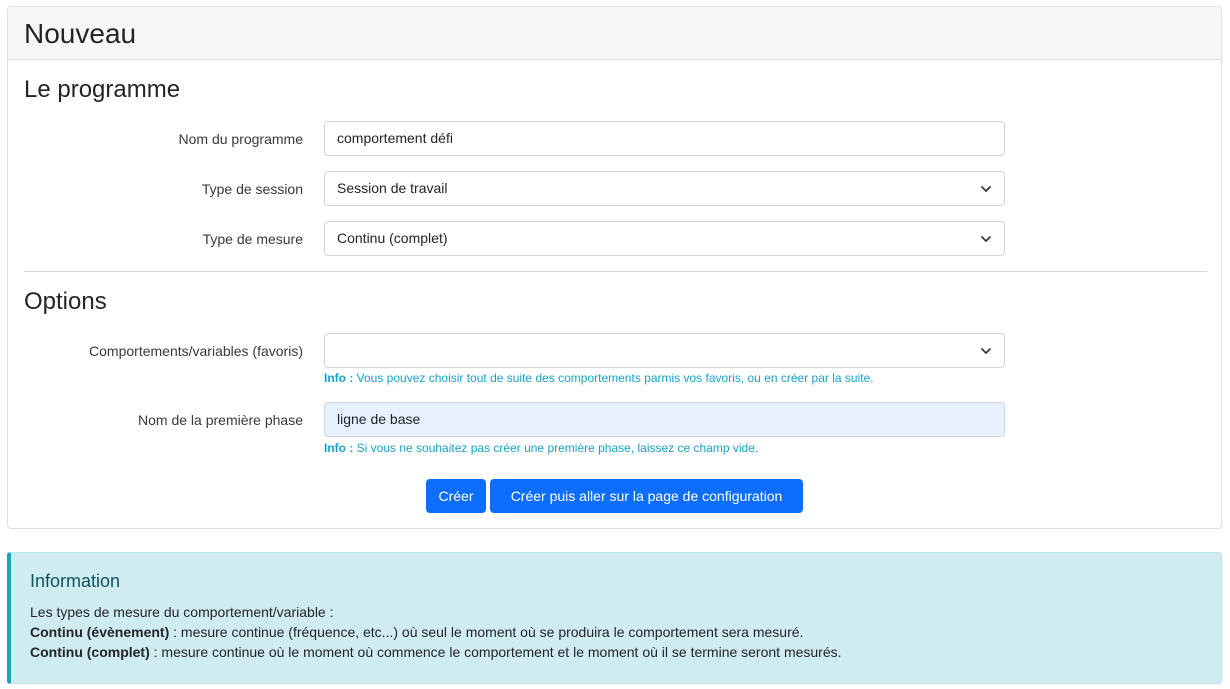  I want to click on first-phase-input: ligne de base, so click(664, 419).